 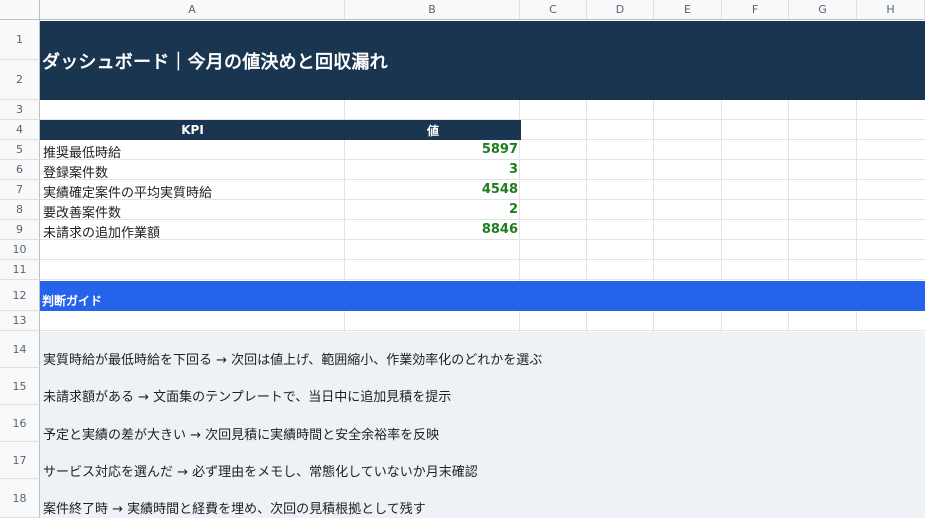 What do you see at coordinates (20, 349) in the screenshot?
I see `row-header-14: 14` at bounding box center [20, 349].